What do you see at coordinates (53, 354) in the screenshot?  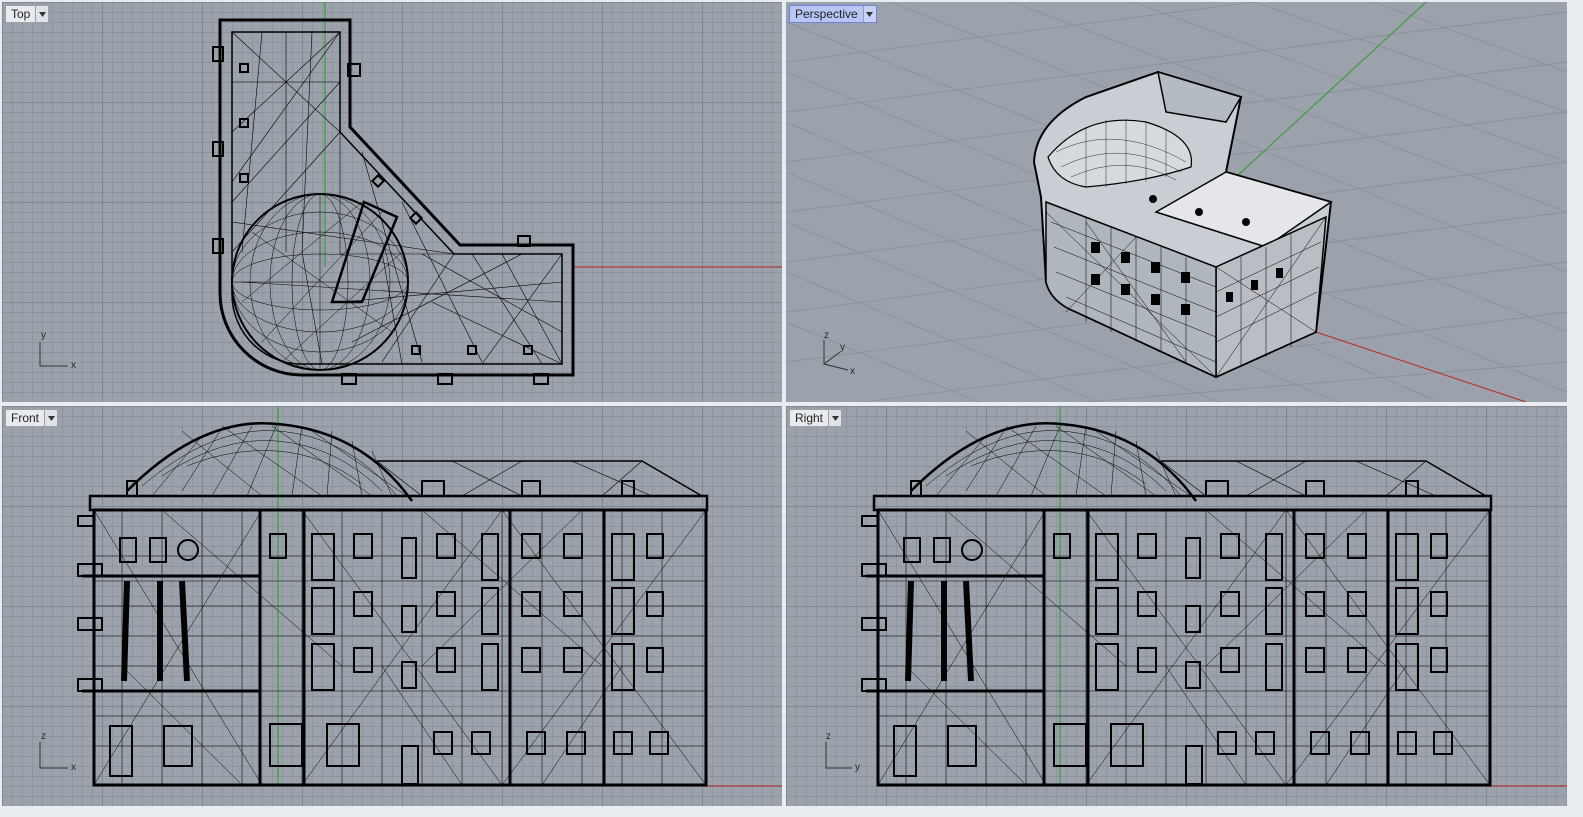 I see `axis-widget-top` at bounding box center [53, 354].